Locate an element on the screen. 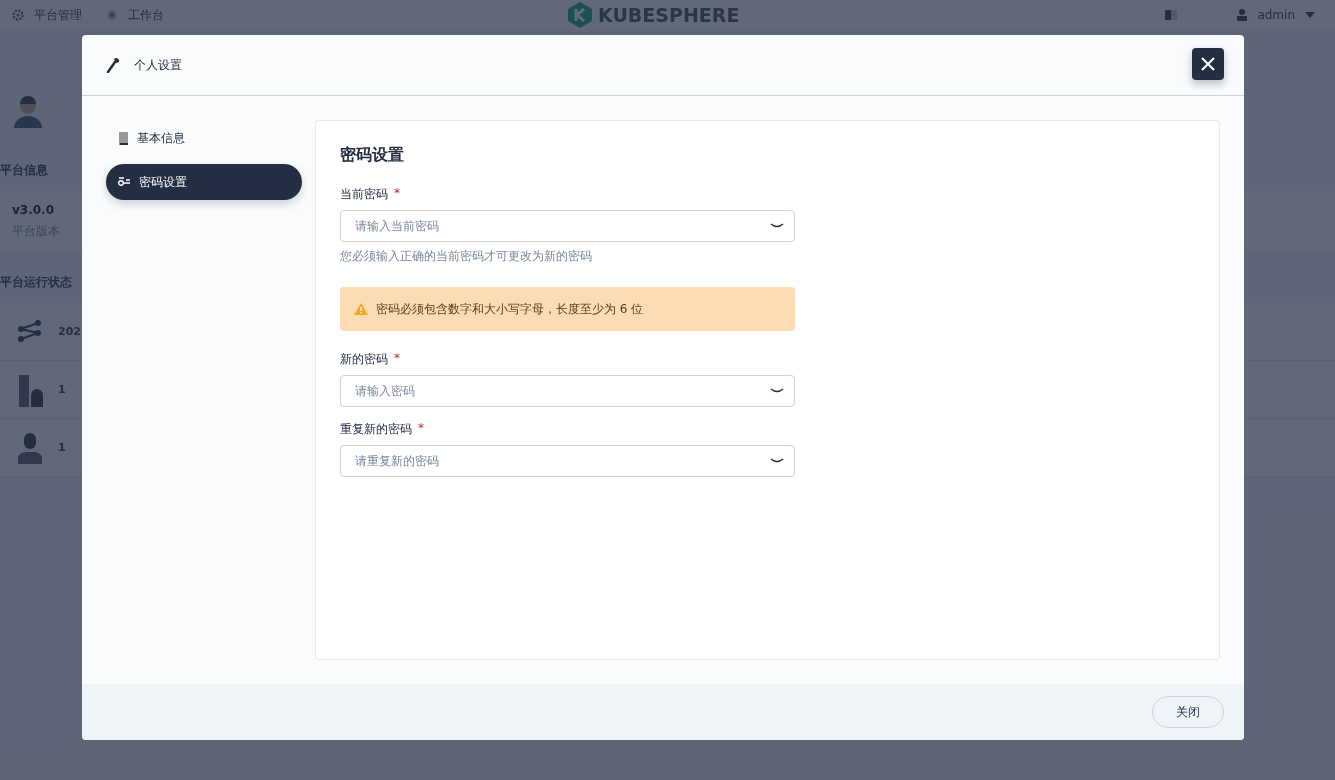 This screenshot has width=1335, height=780. close-button is located at coordinates (1208, 64).